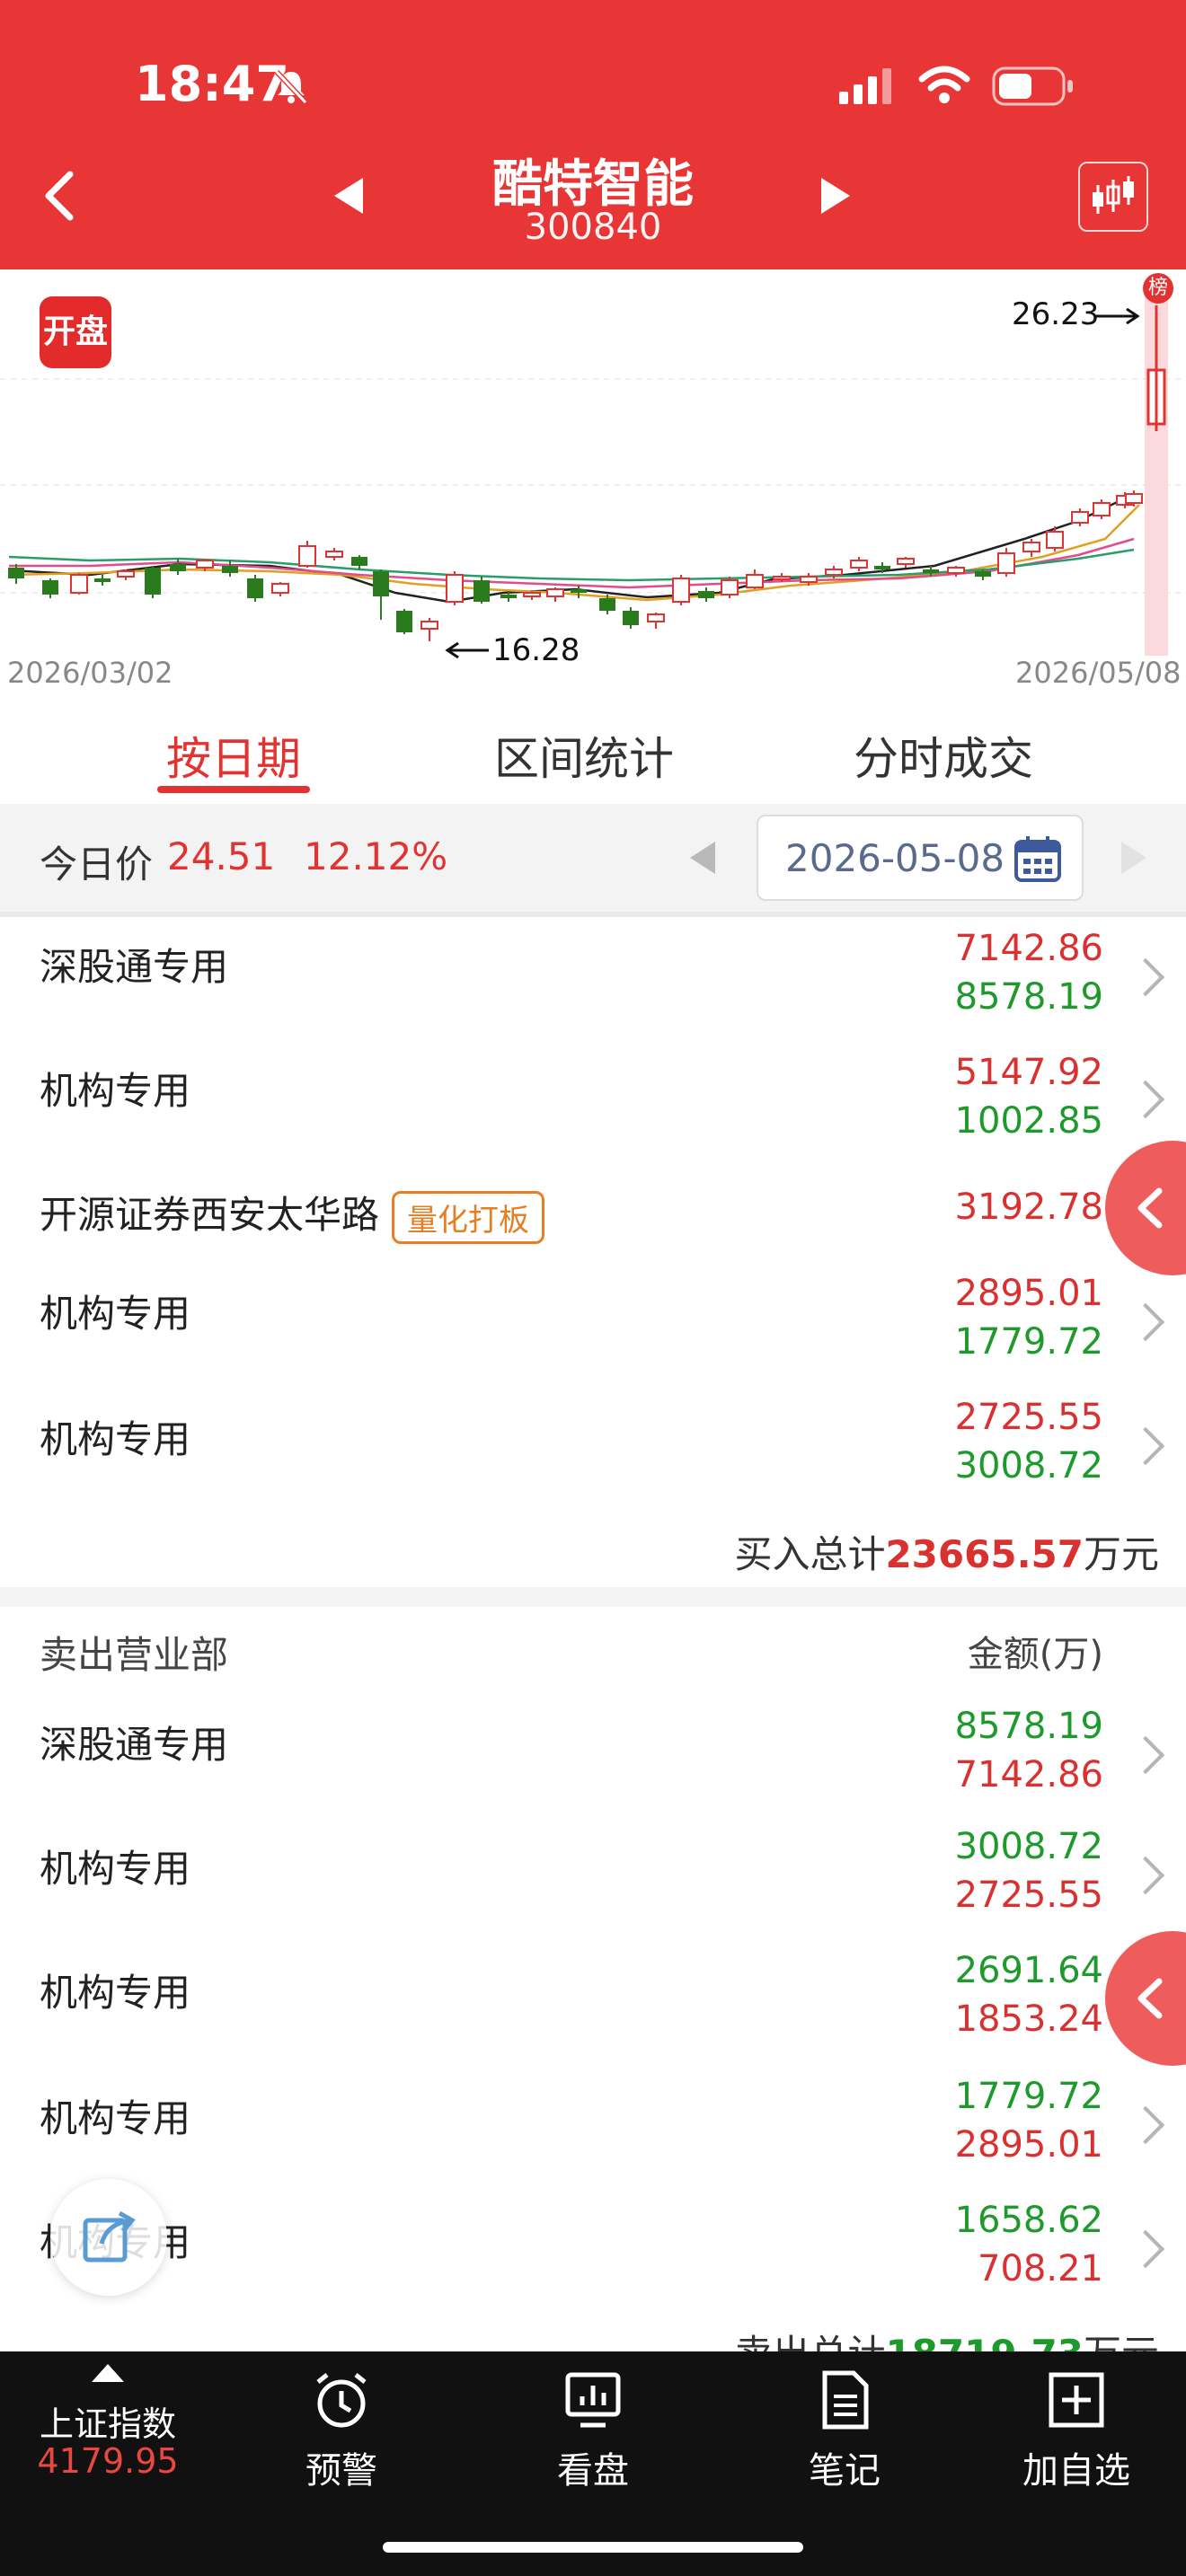  Describe the element at coordinates (593, 1597) in the screenshot. I see `section-gap` at that location.